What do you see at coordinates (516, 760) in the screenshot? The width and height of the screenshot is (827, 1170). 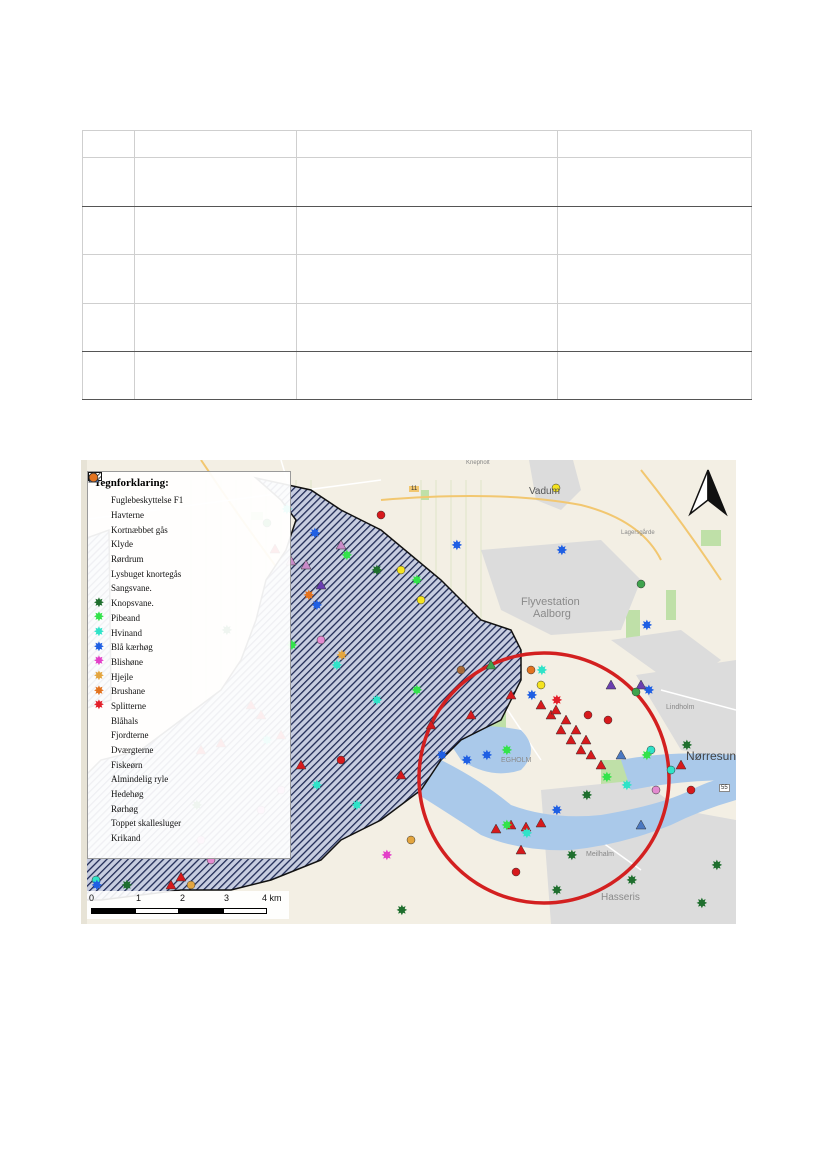 I see `place-label-egholm: EGHOLM` at bounding box center [516, 760].